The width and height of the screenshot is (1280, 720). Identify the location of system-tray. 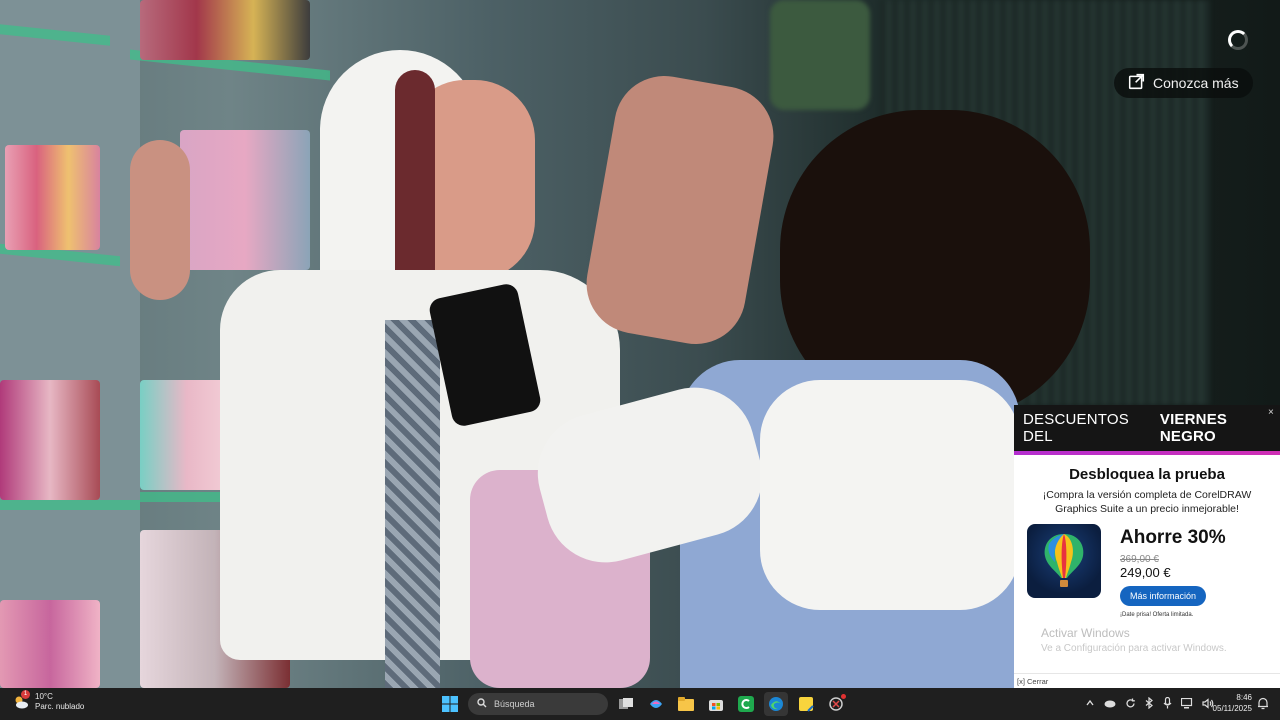
(1149, 704).